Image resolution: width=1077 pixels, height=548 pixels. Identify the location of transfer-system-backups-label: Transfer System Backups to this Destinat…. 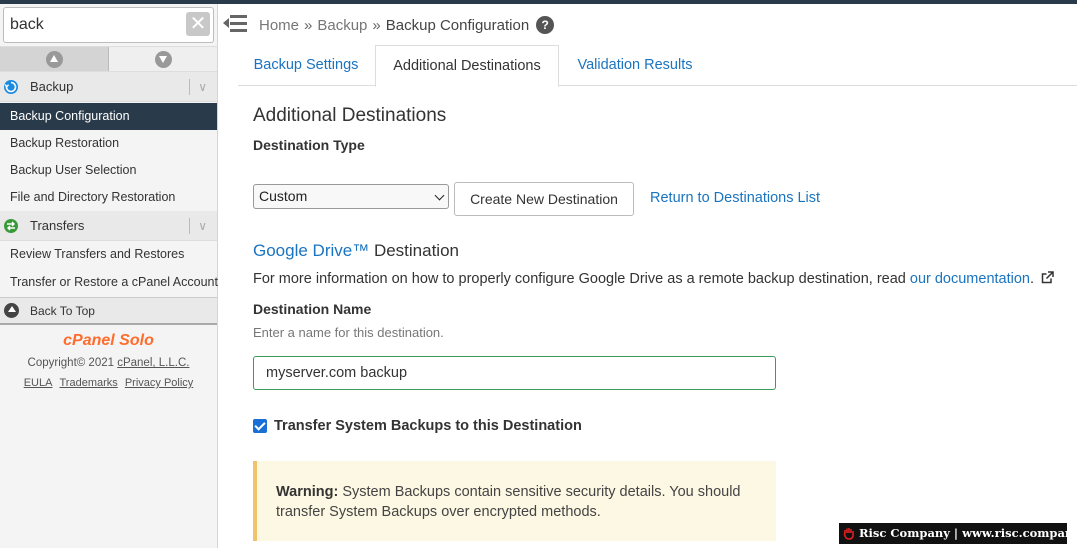
(428, 426).